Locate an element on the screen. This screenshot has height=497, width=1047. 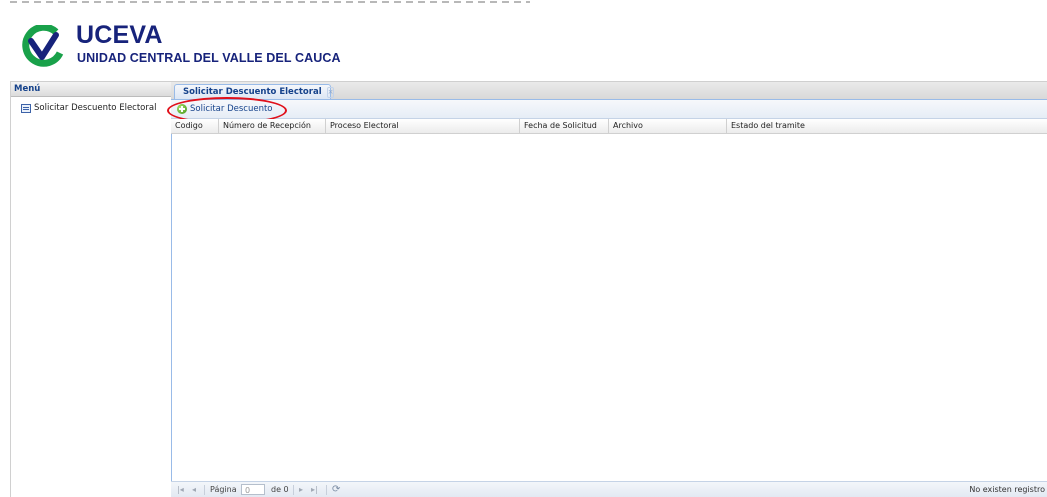
column-header-archivo: Archivo is located at coordinates (668, 126).